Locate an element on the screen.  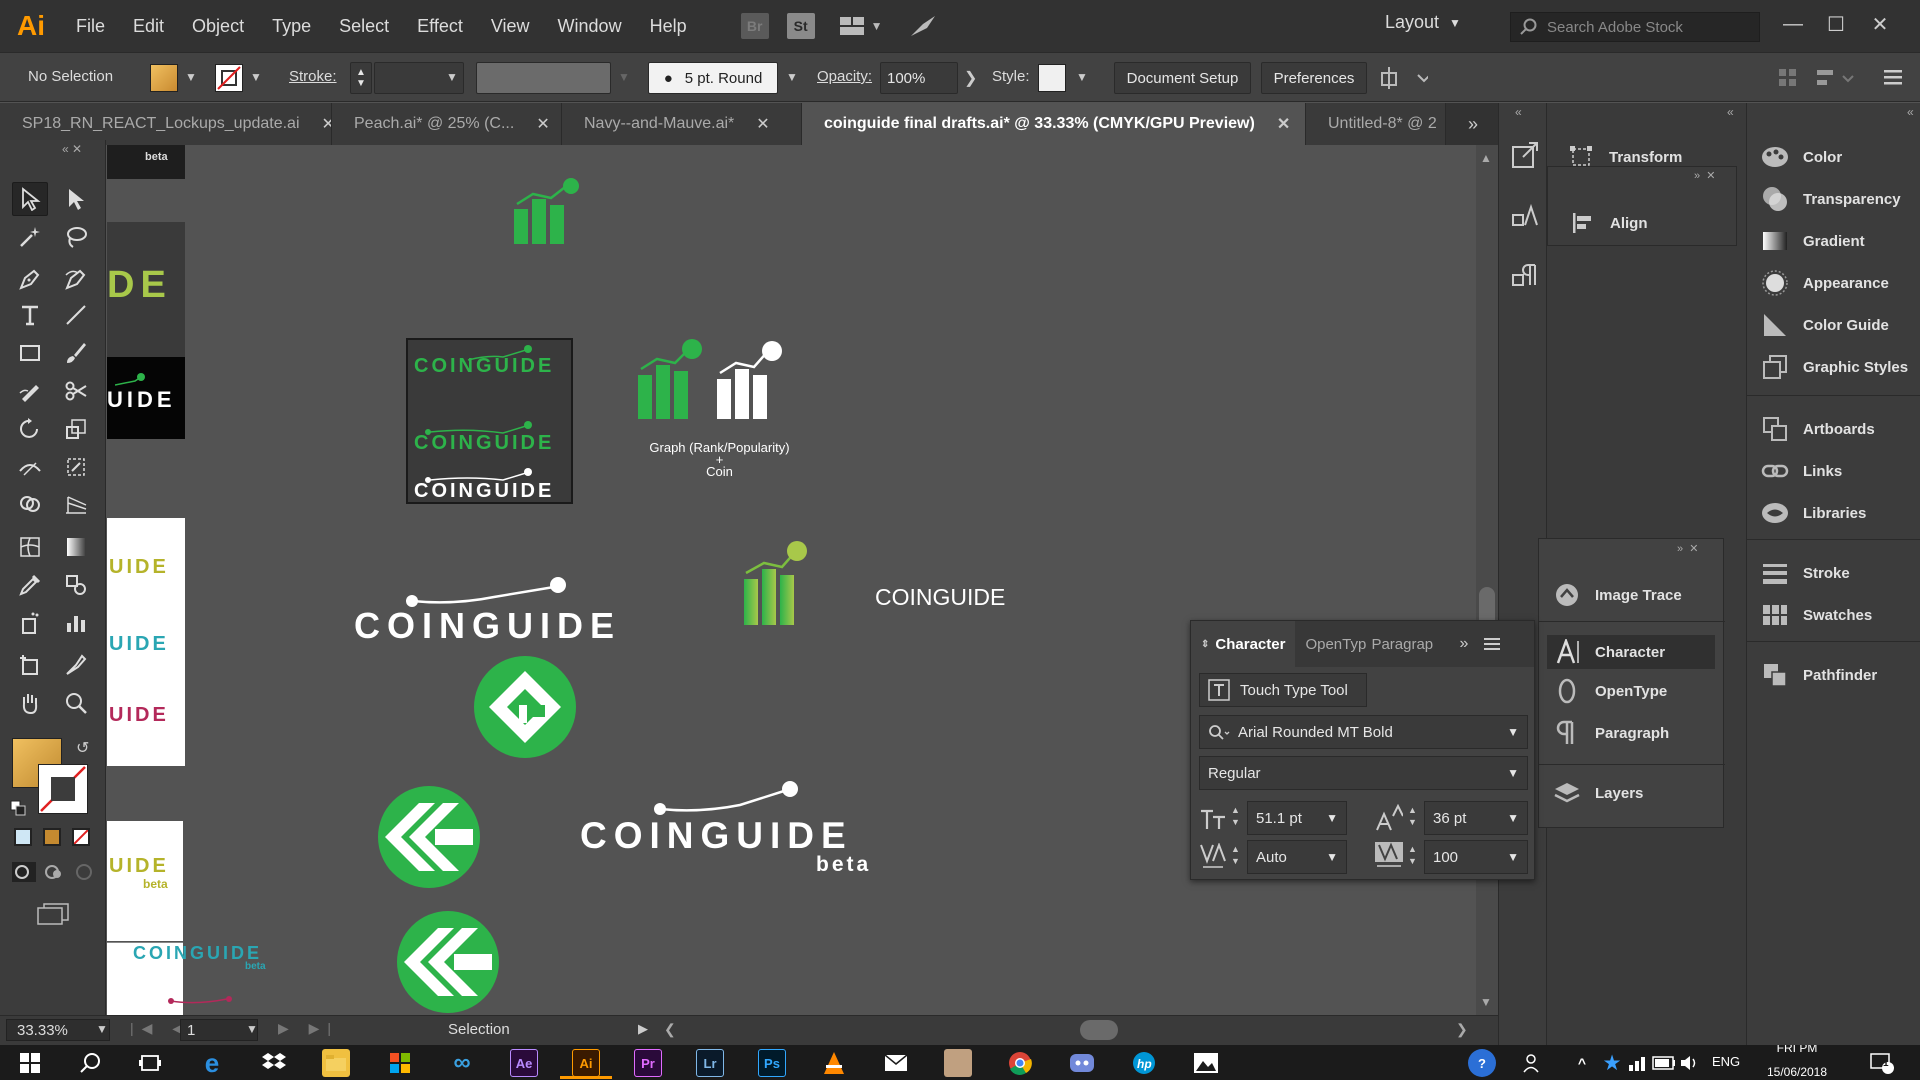
font-size-stepper: ▲ ▼ is located at coordinates (1235, 816).